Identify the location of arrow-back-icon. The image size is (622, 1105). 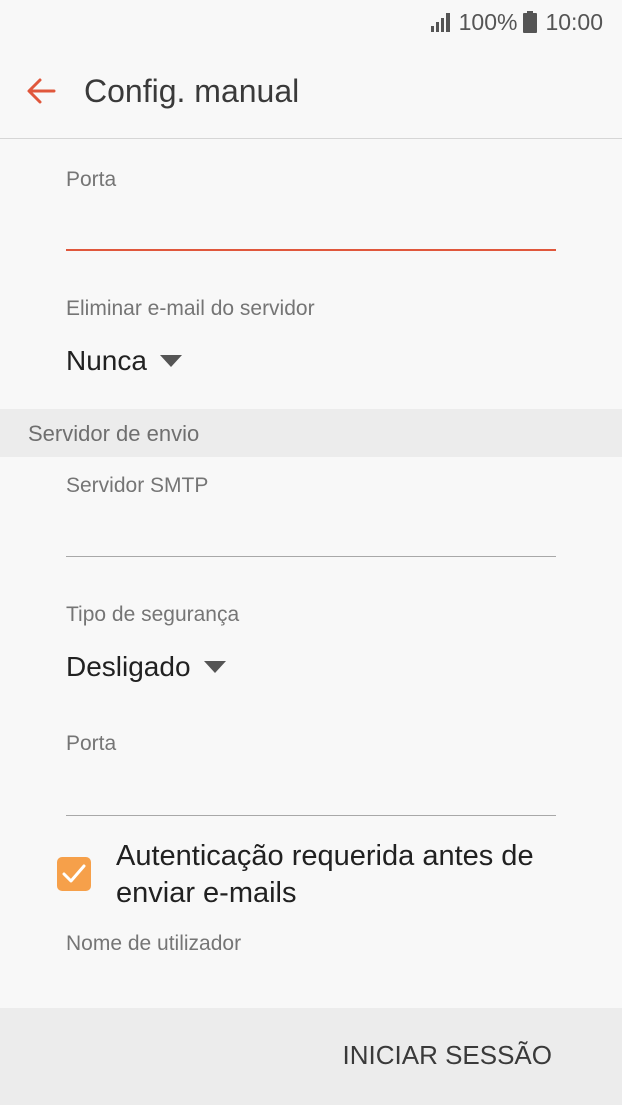
(41, 91).